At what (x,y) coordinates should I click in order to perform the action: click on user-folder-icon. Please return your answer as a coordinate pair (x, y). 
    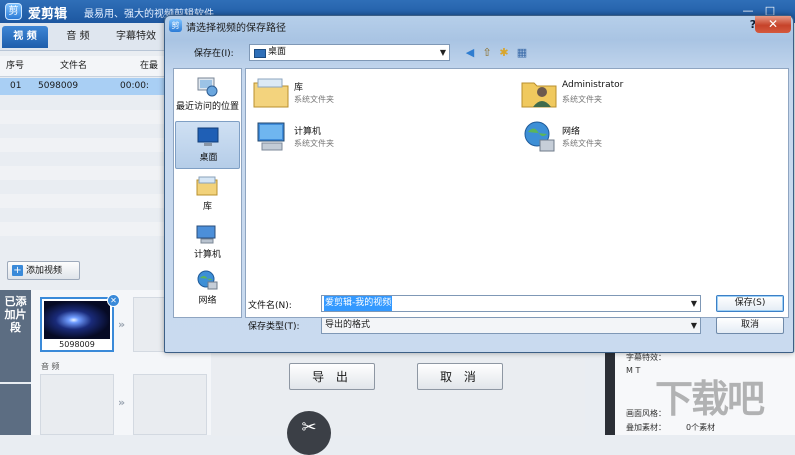
    Looking at the image, I should click on (539, 95).